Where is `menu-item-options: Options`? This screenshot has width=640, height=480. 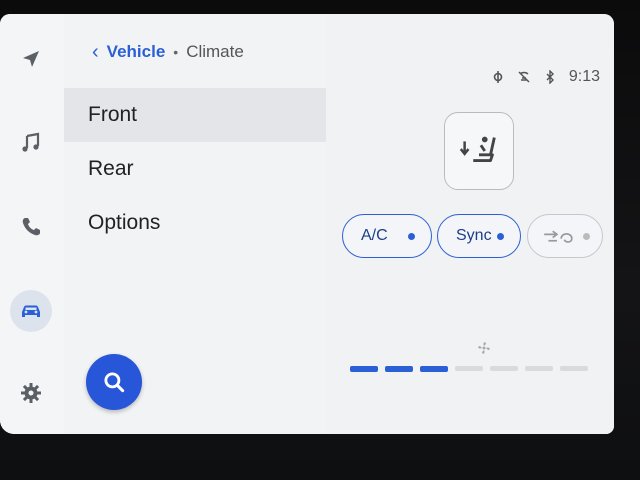 menu-item-options: Options is located at coordinates (195, 223).